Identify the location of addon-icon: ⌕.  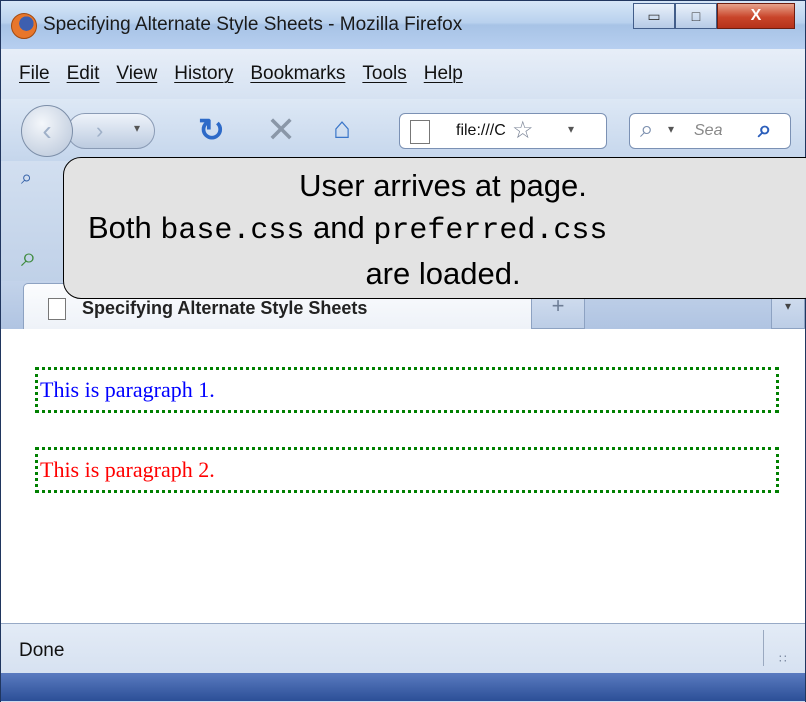
(29, 257).